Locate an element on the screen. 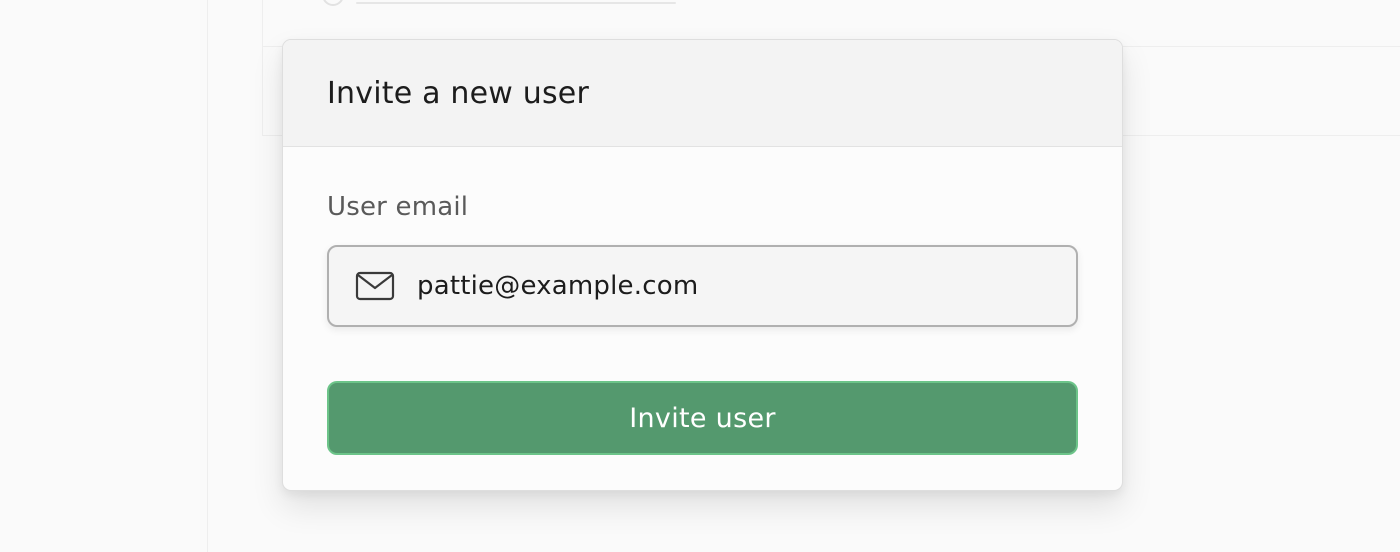 Image resolution: width=1400 pixels, height=552 pixels. email-input is located at coordinates (727, 286).